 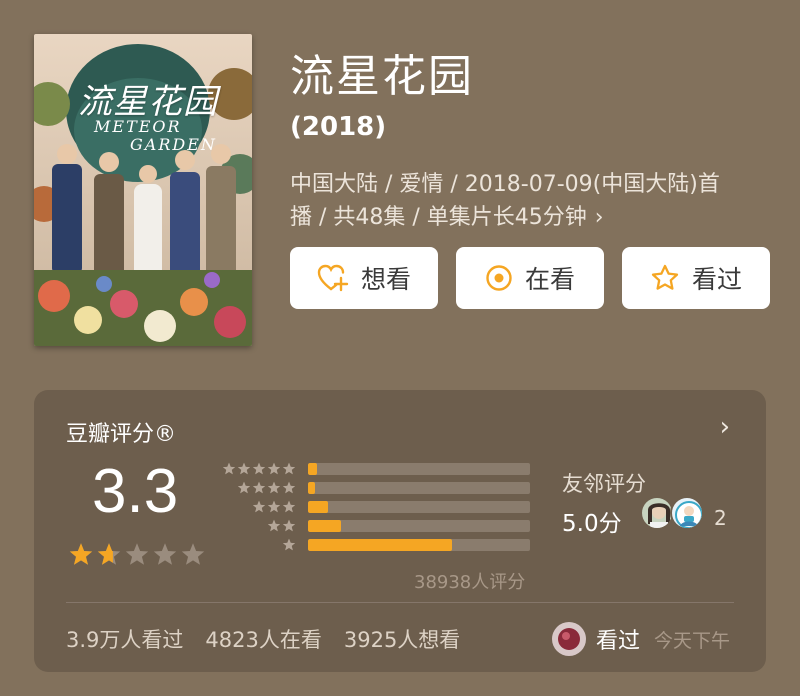 I want to click on heart-plus-icon, so click(x=333, y=278).